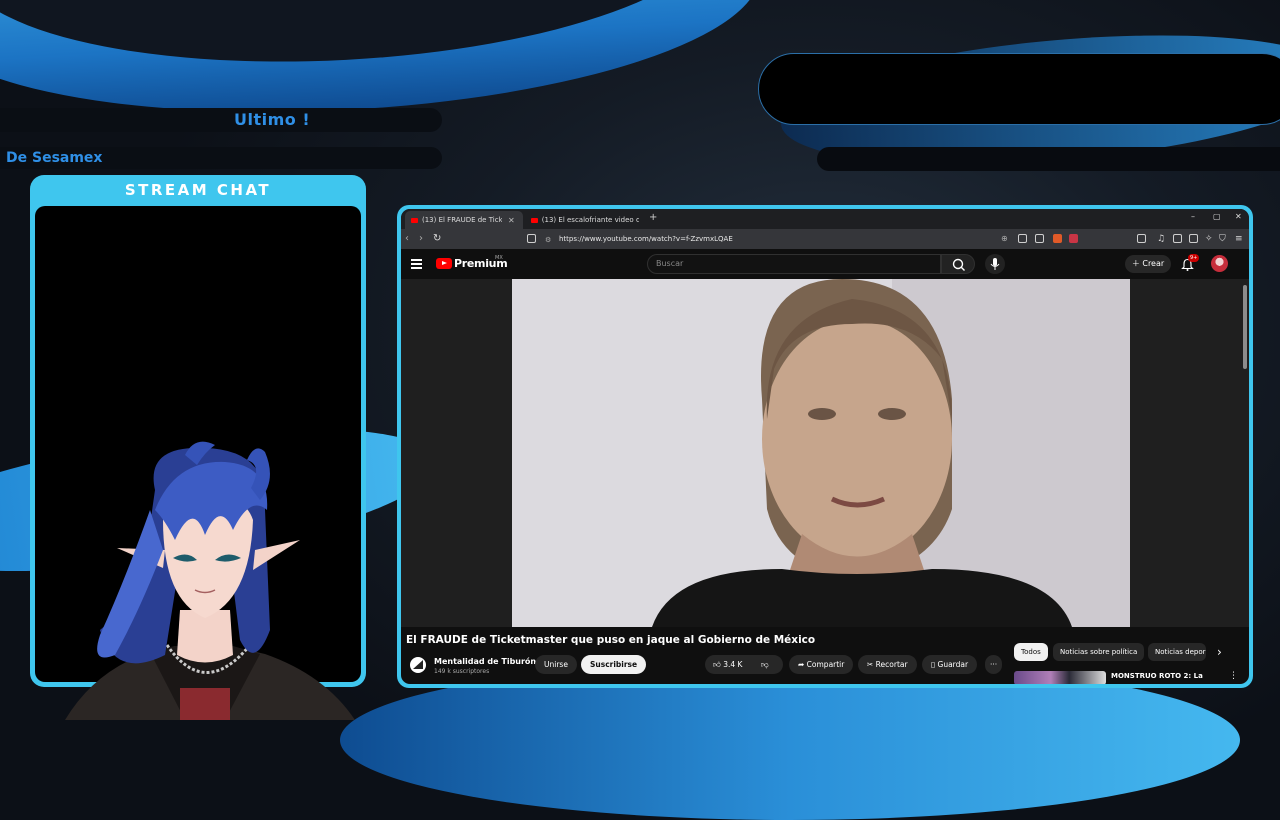 This screenshot has width=1280, height=820. Describe the element at coordinates (1057, 238) in the screenshot. I see `brave-shield-icon` at that location.